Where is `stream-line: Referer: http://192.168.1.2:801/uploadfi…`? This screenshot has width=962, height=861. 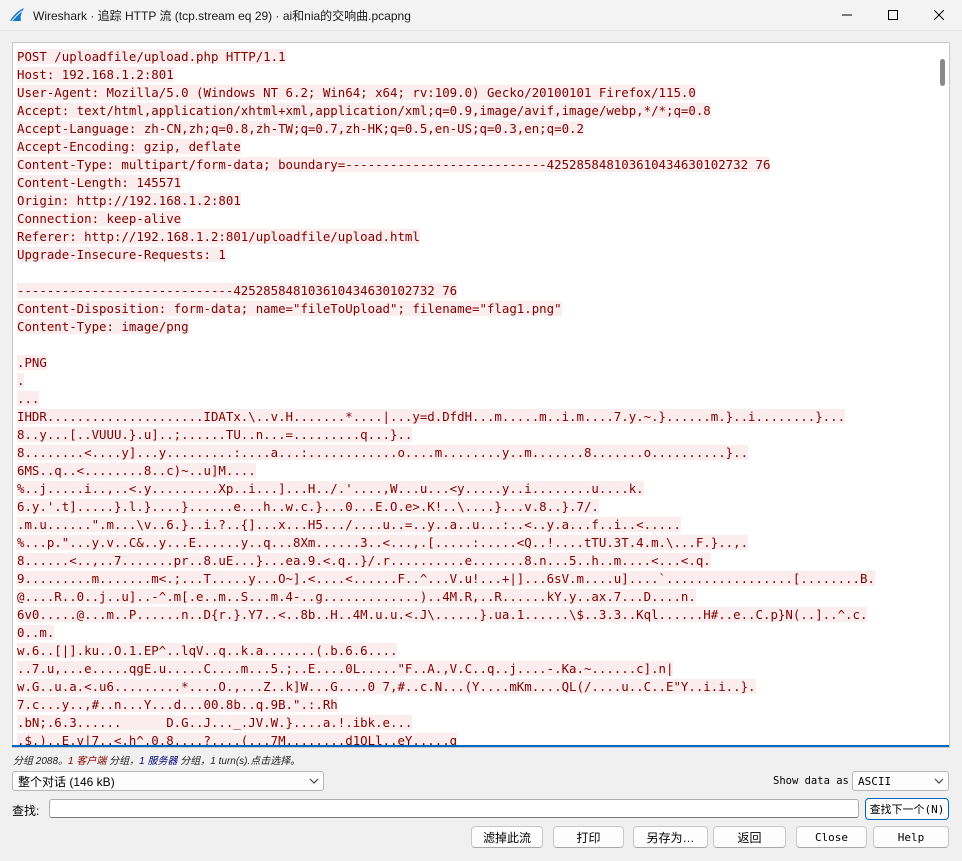 stream-line: Referer: http://192.168.1.2:801/uploadfi… is located at coordinates (475, 237).